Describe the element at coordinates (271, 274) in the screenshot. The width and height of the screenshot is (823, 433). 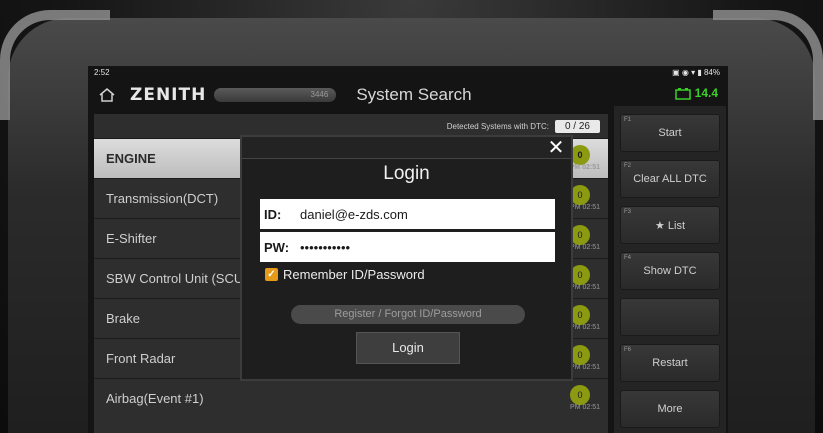
I see `remember-checkbox: ✓` at that location.